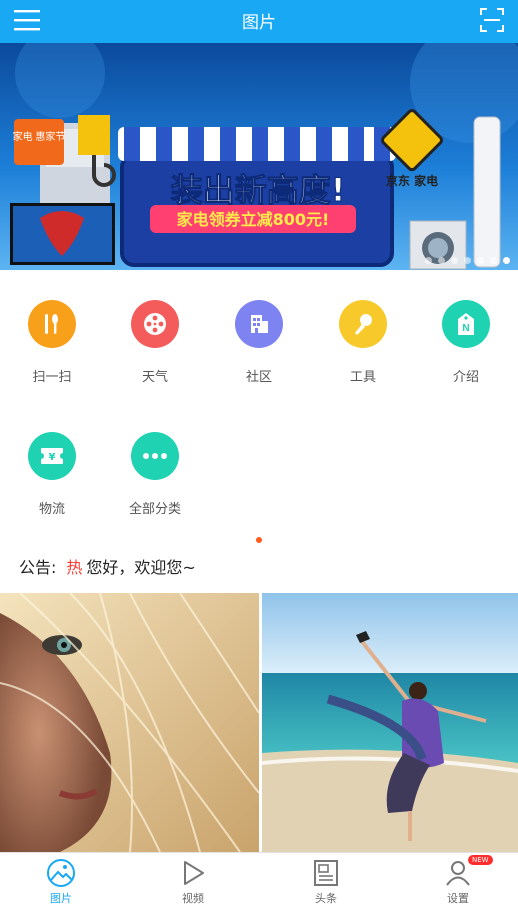 Image resolution: width=518 pixels, height=907 pixels. I want to click on new-badge: NEW, so click(480, 860).